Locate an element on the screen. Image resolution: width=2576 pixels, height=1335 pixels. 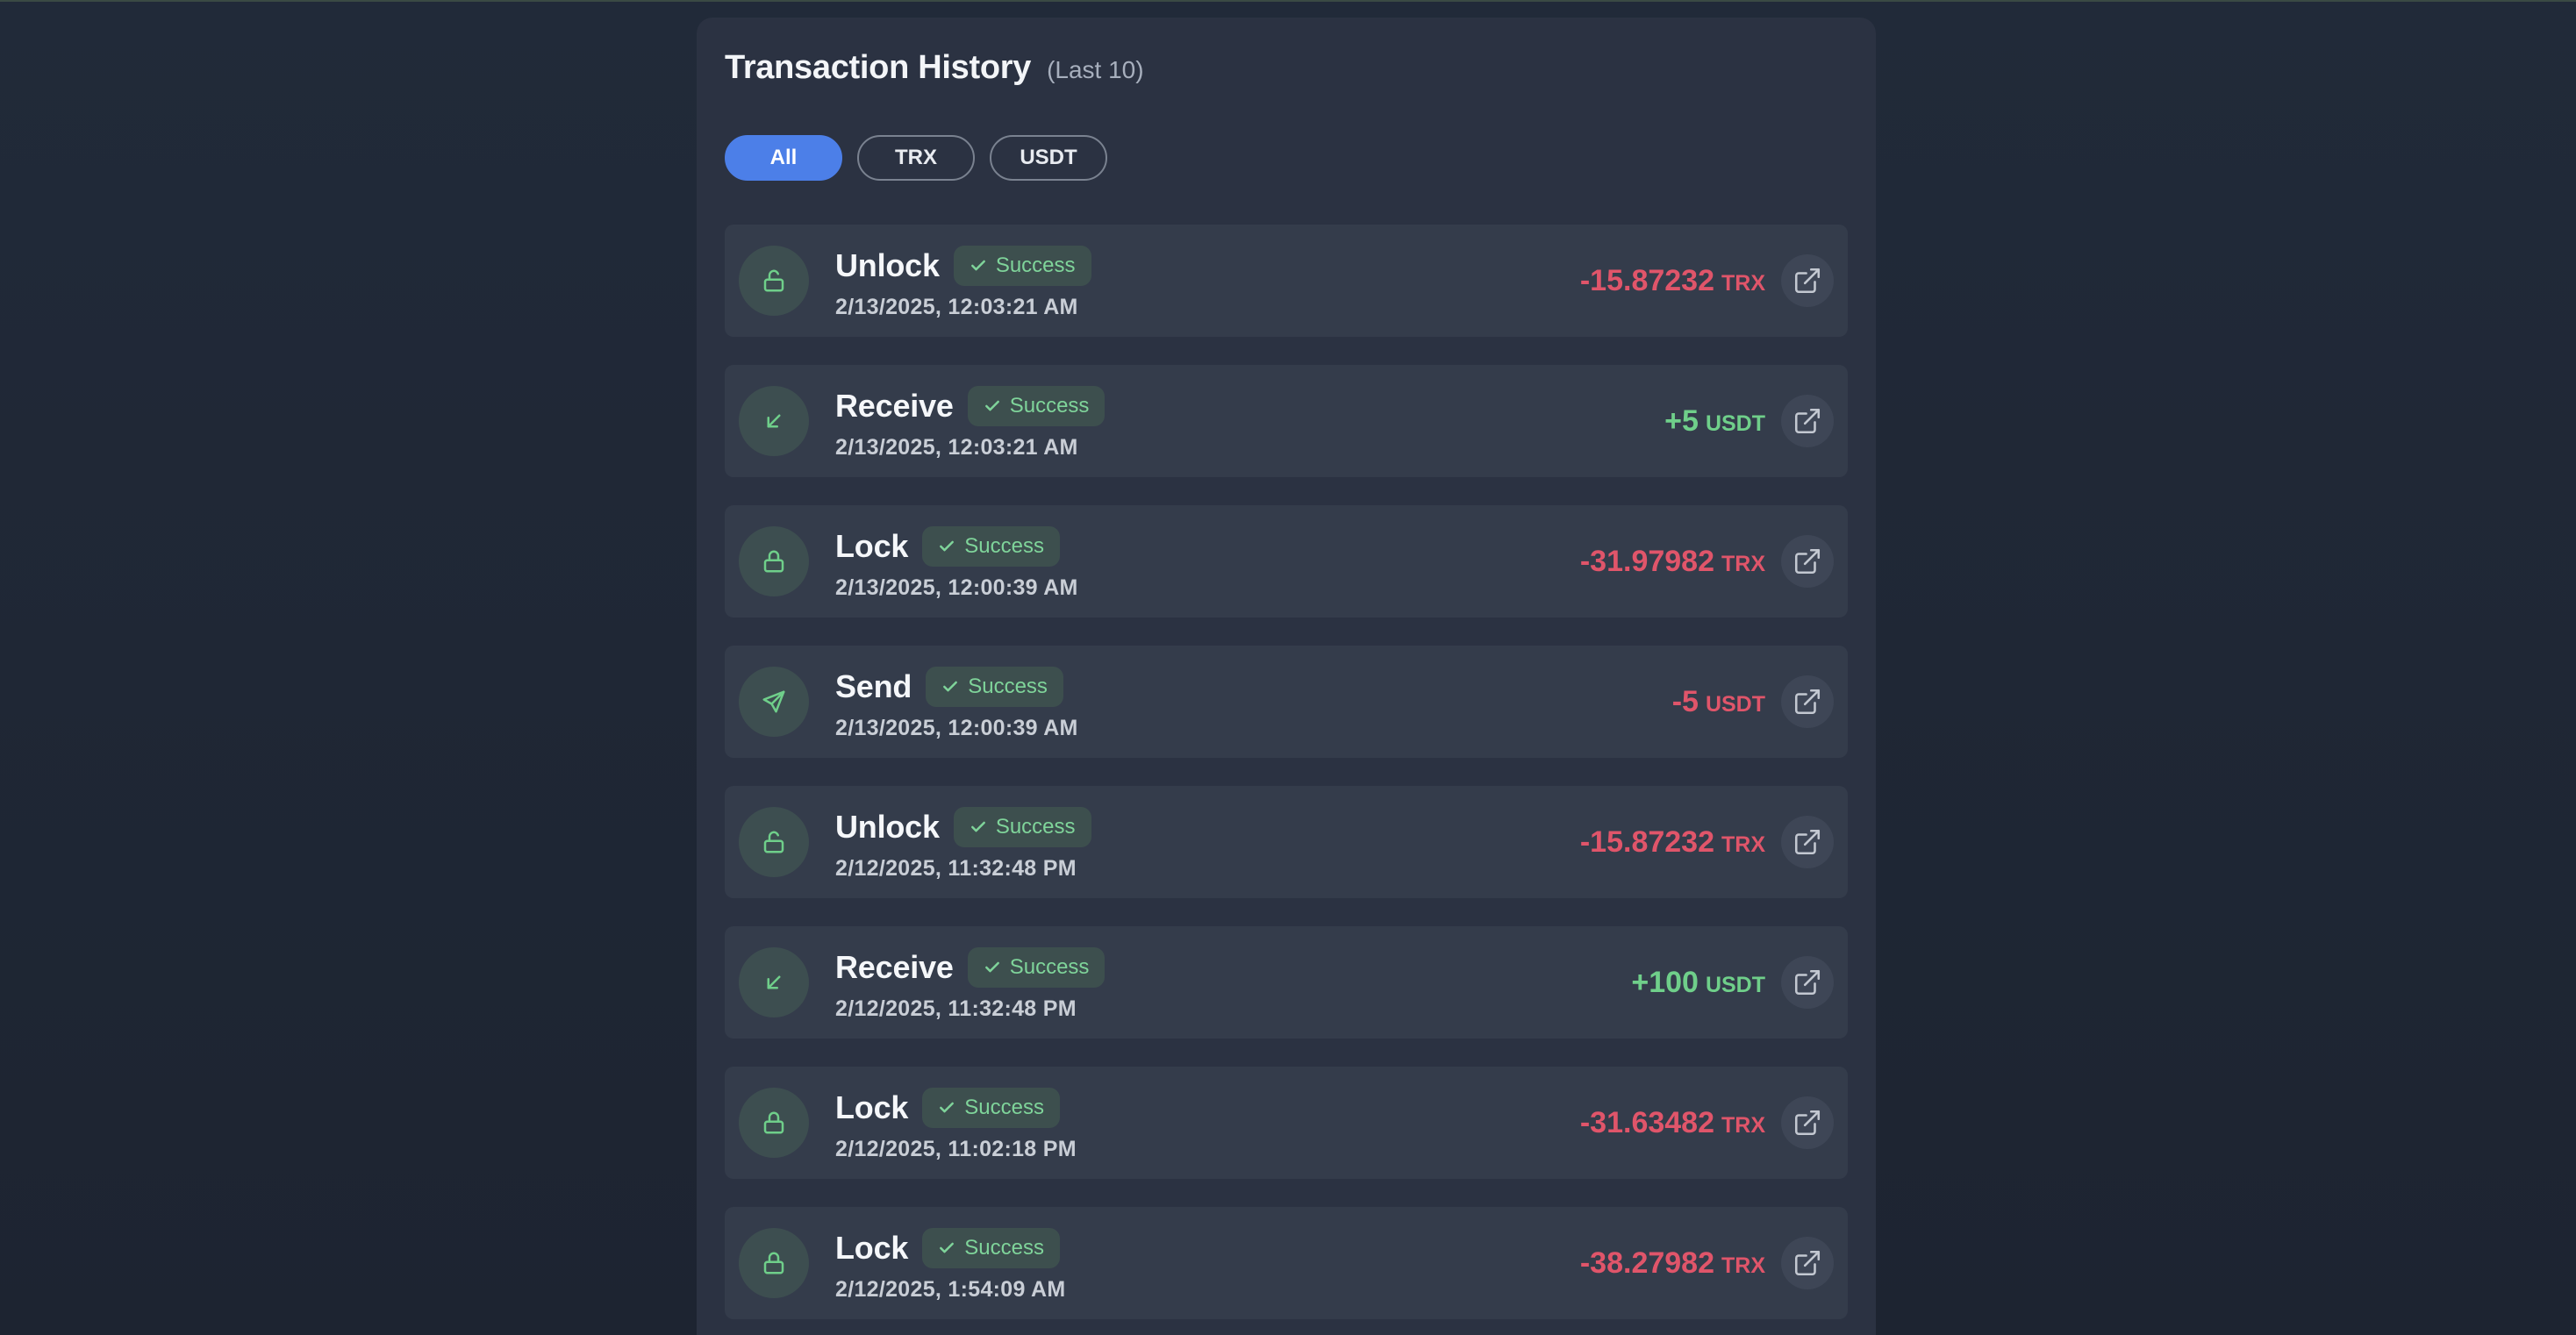
transaction-amount: +100 USDT is located at coordinates (1698, 982).